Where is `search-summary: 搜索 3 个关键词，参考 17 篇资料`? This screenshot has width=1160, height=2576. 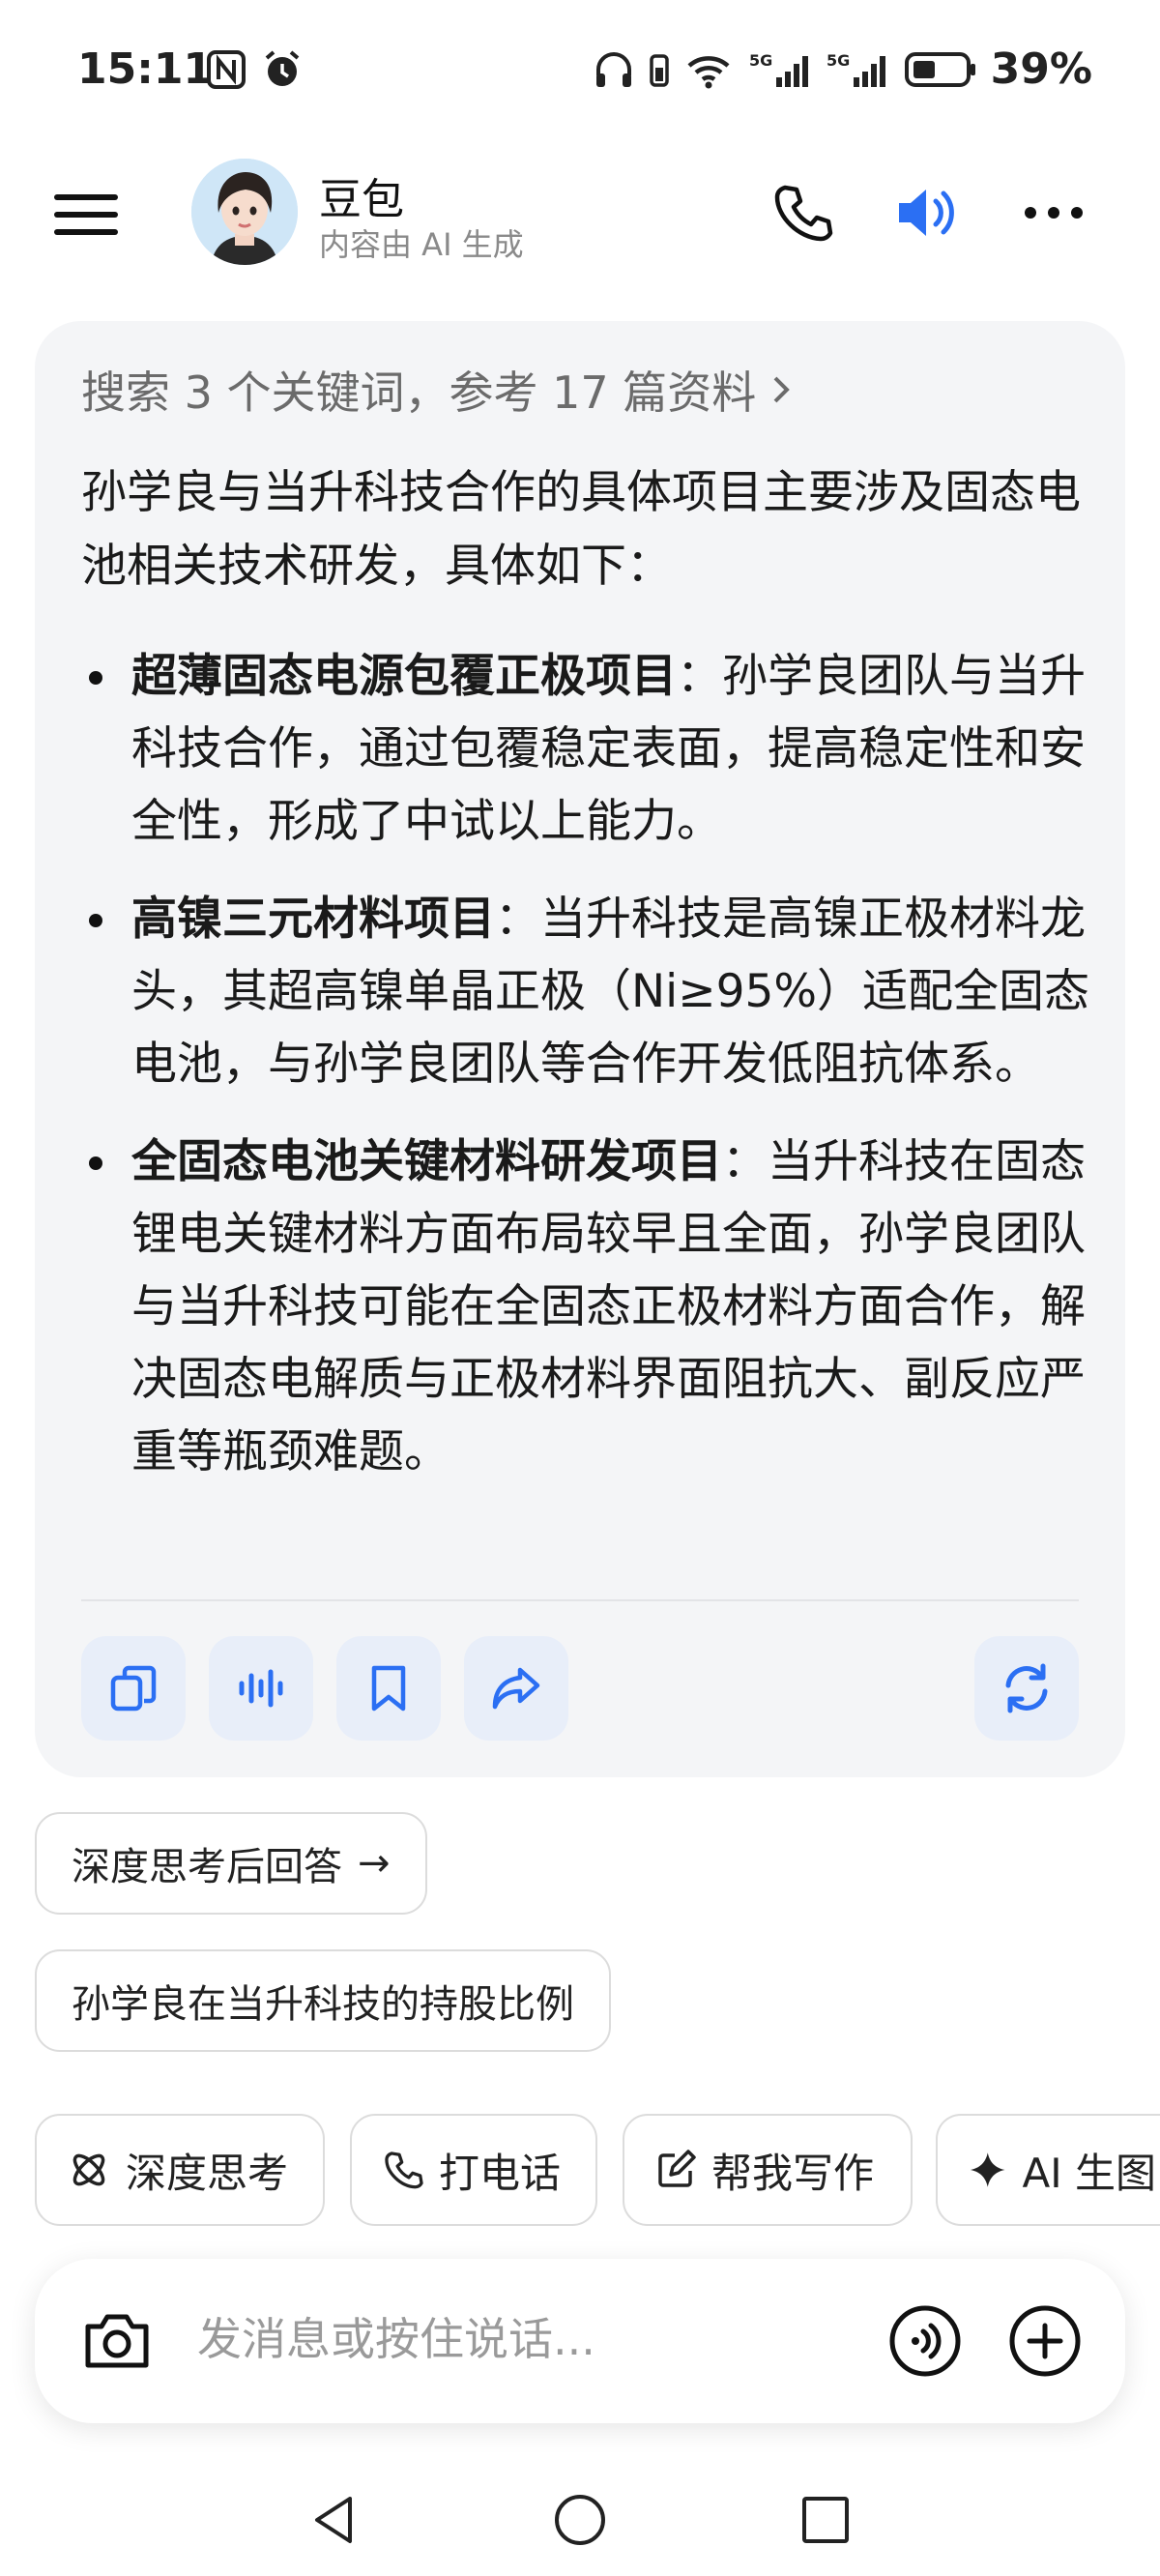
search-summary: 搜索 3 个关键词，参考 17 篇资料 is located at coordinates (439, 390).